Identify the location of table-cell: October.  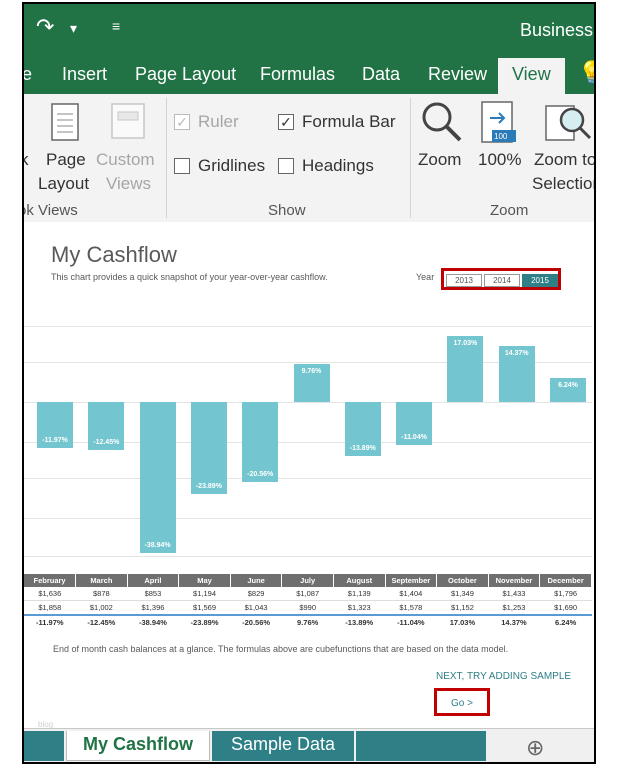
(462, 580).